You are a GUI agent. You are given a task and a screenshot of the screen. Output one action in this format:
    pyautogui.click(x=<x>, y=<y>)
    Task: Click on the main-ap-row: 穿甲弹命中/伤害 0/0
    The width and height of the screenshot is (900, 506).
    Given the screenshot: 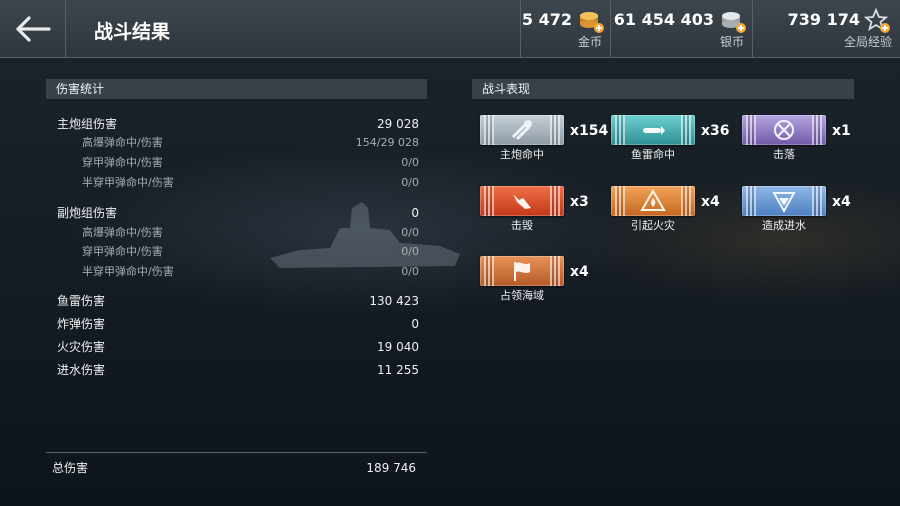 What is the action you would take?
    pyautogui.click(x=238, y=163)
    